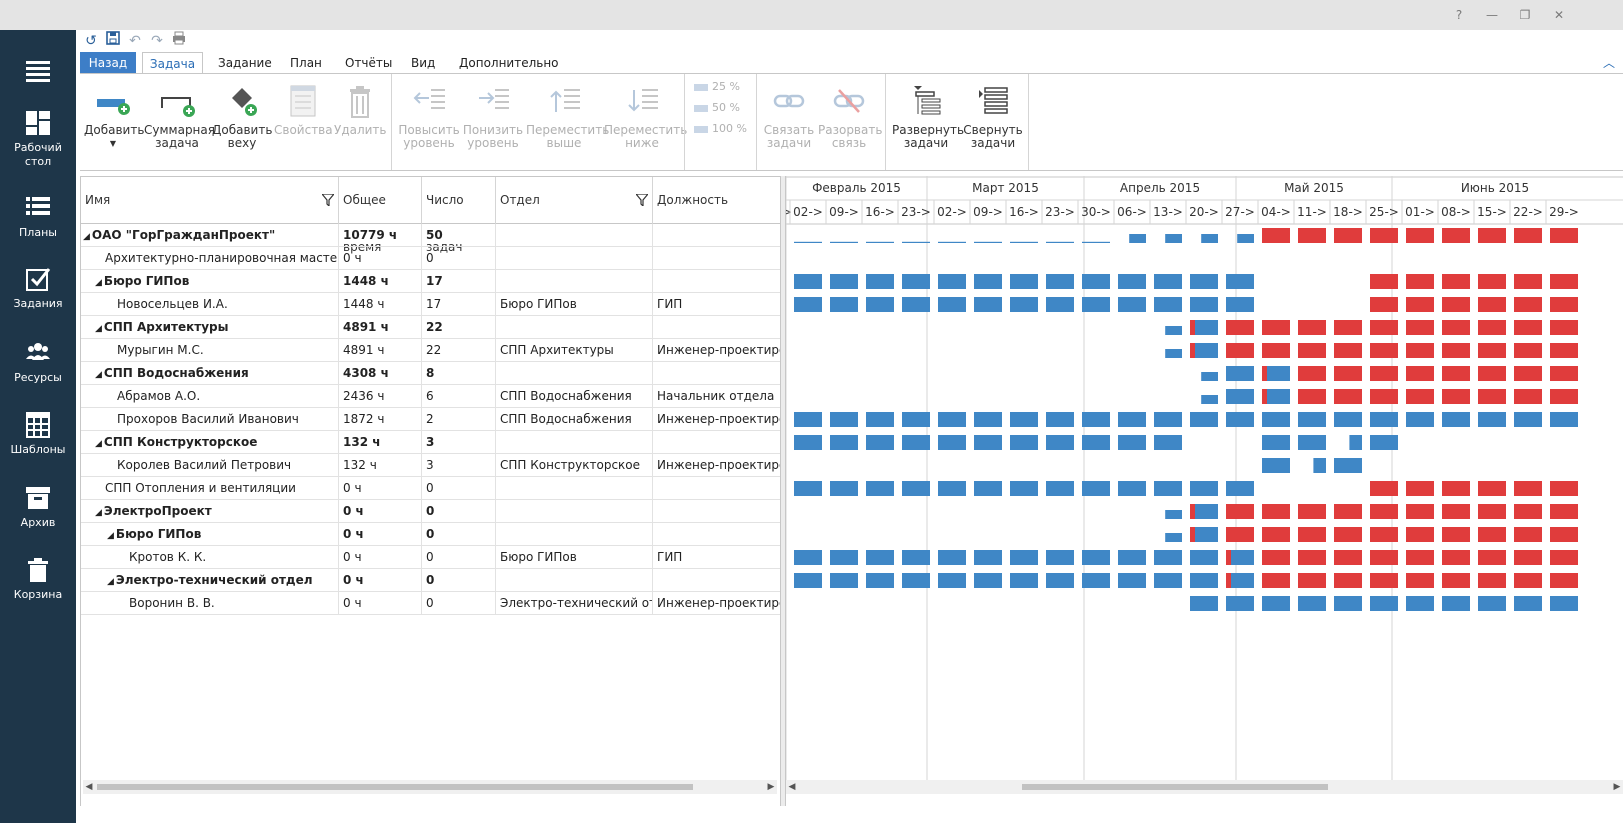  I want to click on redo-icon: ↷, so click(157, 41).